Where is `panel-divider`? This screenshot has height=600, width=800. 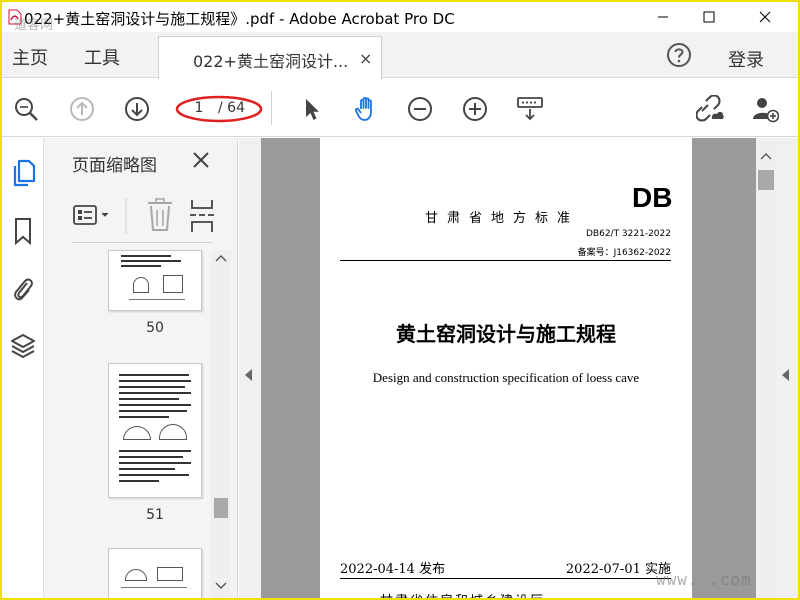
panel-divider is located at coordinates (142, 242).